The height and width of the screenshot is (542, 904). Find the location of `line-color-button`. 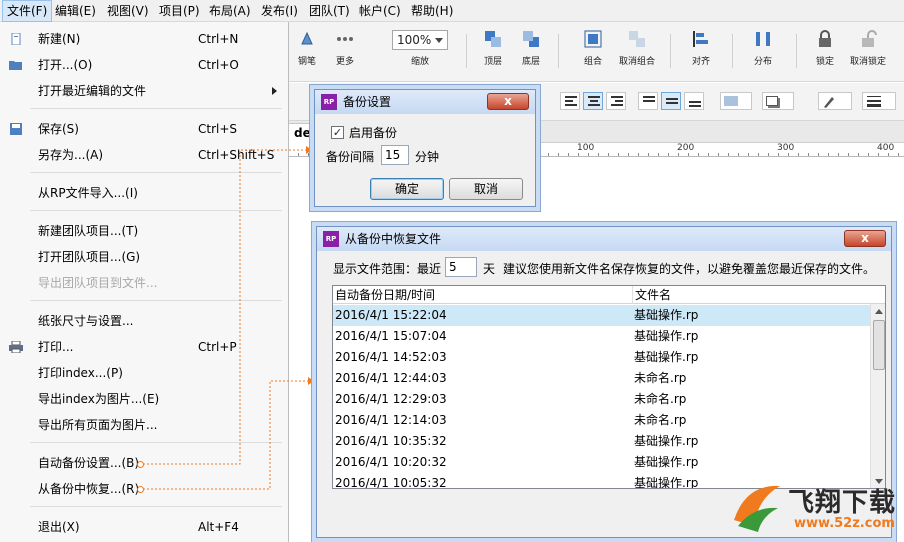

line-color-button is located at coordinates (835, 101).